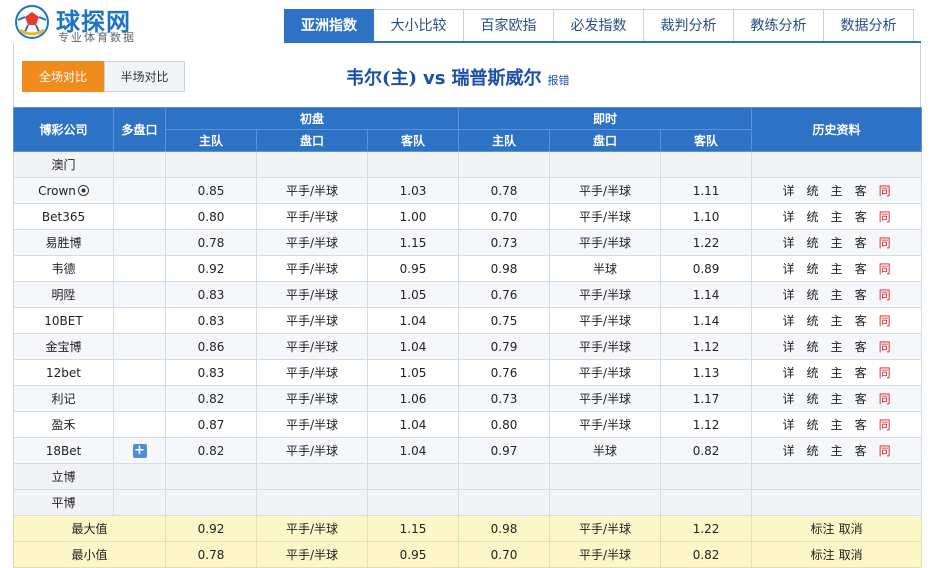 This screenshot has width=939, height=568. What do you see at coordinates (312, 372) in the screenshot?
I see `initial-line: 平手/半球` at bounding box center [312, 372].